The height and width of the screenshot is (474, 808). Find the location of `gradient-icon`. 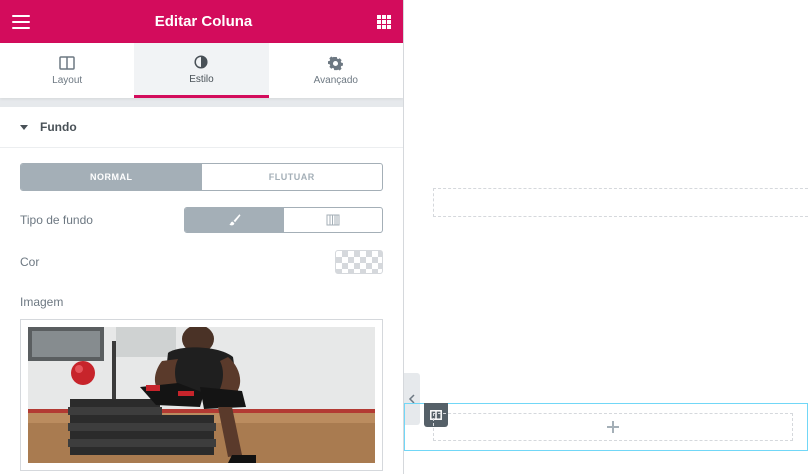

gradient-icon is located at coordinates (333, 220).